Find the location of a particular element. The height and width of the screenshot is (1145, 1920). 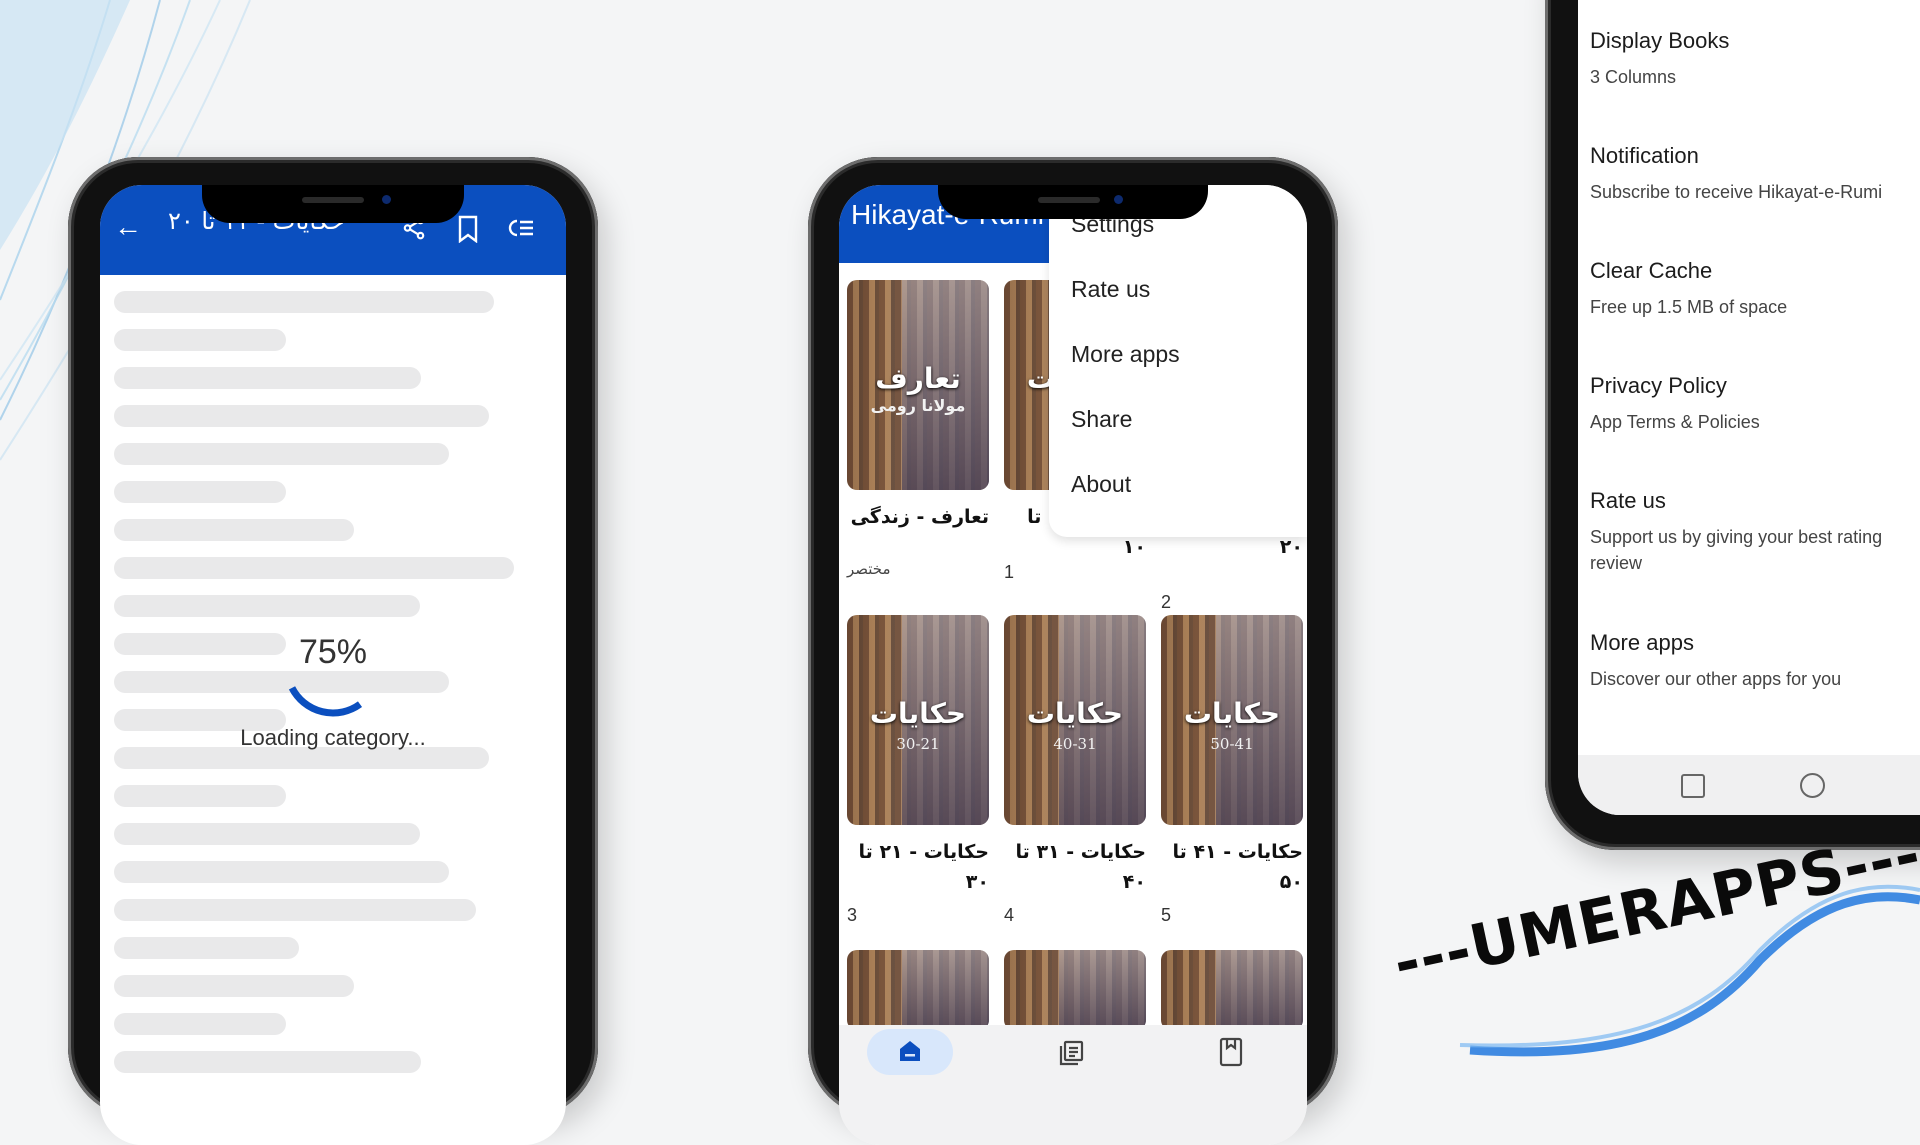

overflow-menu: Settings Rate us More apps Share About is located at coordinates (1178, 361).